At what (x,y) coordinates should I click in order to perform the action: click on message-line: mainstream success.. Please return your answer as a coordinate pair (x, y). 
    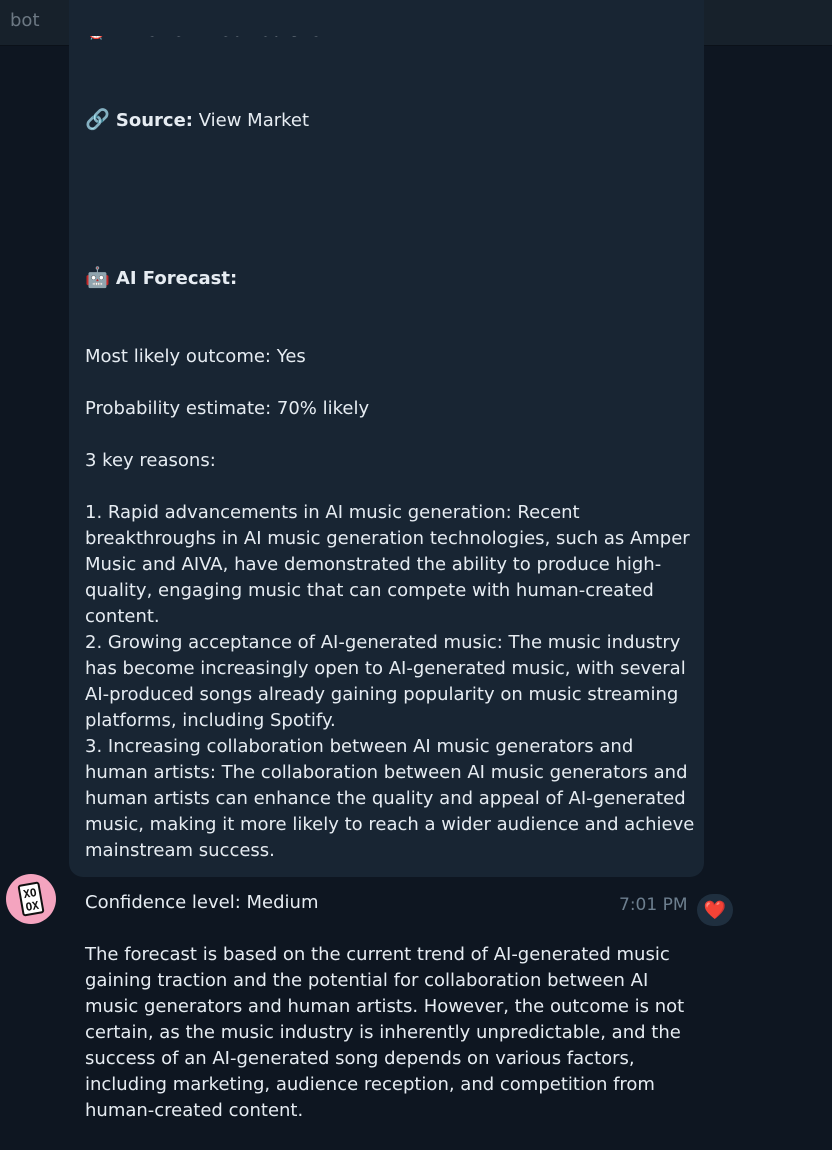
    Looking at the image, I should click on (180, 850).